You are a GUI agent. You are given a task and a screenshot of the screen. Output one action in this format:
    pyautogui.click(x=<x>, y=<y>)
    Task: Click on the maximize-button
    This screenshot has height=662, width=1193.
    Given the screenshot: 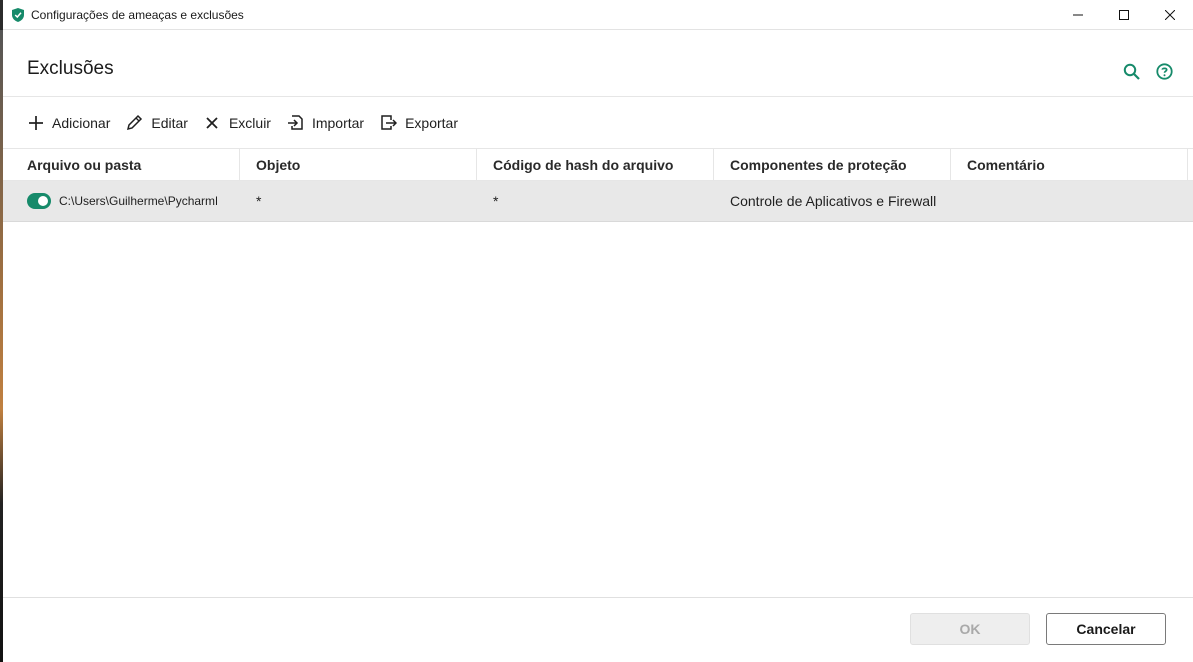 What is the action you would take?
    pyautogui.click(x=1124, y=15)
    